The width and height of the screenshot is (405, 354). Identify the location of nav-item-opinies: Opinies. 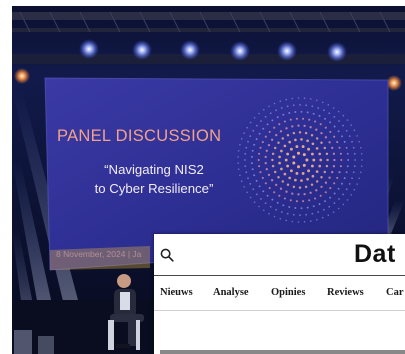
(288, 292).